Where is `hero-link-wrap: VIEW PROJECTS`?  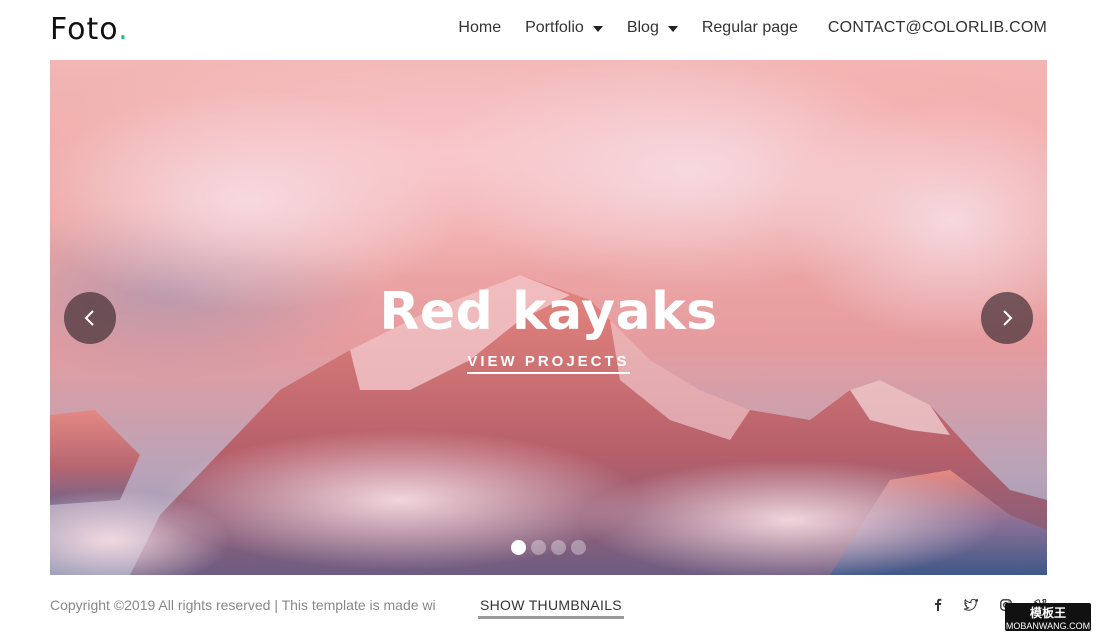 hero-link-wrap: VIEW PROJECTS is located at coordinates (548, 363).